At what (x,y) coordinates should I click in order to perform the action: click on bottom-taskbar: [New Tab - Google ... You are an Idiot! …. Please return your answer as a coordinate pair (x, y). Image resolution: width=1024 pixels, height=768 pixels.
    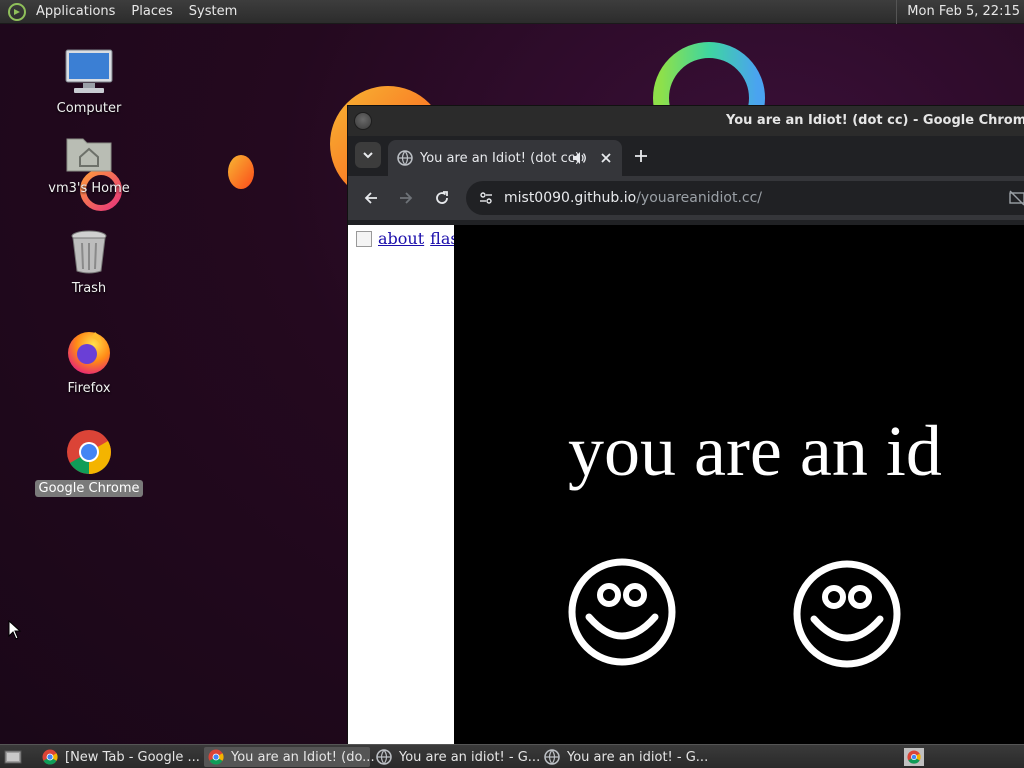
    Looking at the image, I should click on (512, 756).